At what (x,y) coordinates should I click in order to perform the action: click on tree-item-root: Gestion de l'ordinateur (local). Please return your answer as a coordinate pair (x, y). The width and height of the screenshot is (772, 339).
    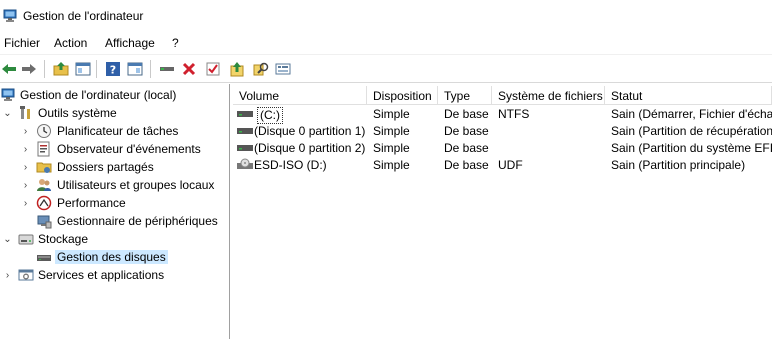
    Looking at the image, I should click on (115, 95).